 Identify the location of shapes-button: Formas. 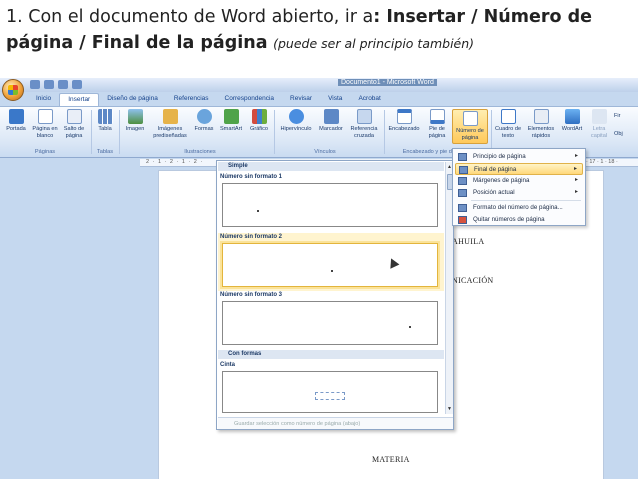
(204, 121).